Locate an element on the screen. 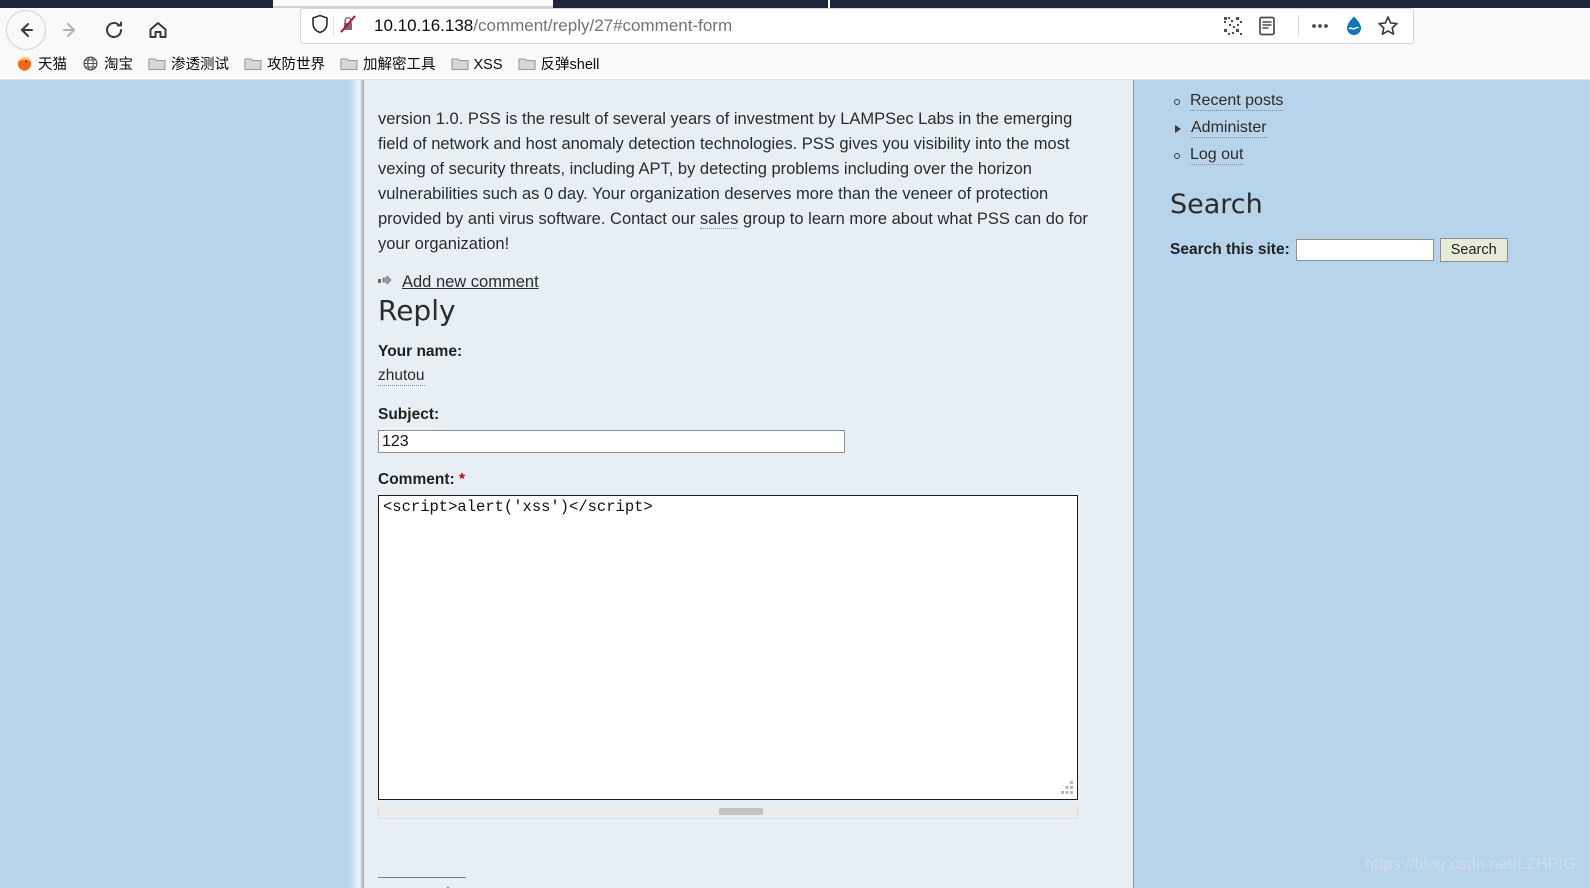  bookmark-label: 攻防世界 is located at coordinates (296, 65).